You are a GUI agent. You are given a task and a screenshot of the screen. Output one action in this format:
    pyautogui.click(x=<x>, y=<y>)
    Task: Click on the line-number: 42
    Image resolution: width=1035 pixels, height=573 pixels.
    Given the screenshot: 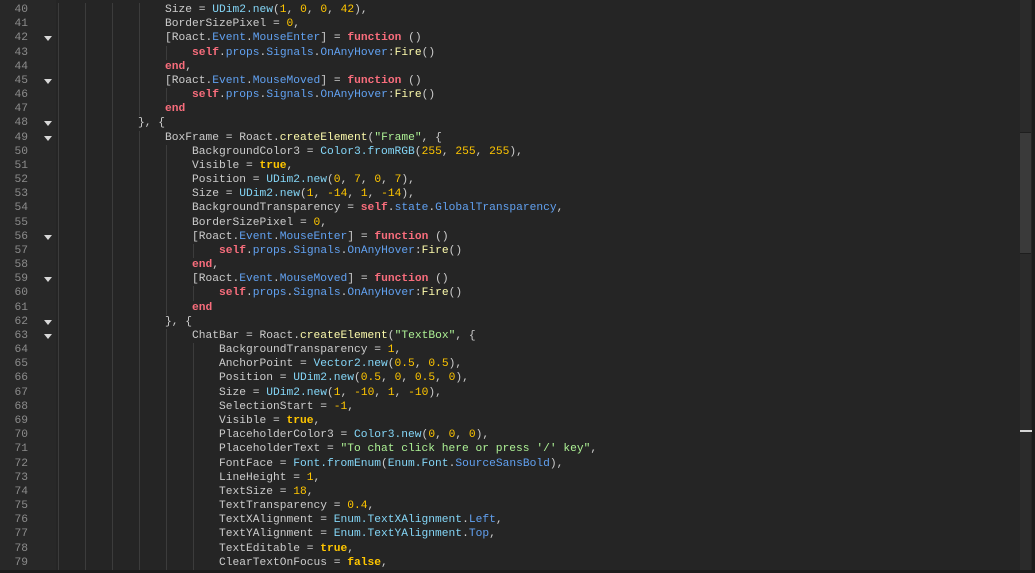 What is the action you would take?
    pyautogui.click(x=21, y=38)
    